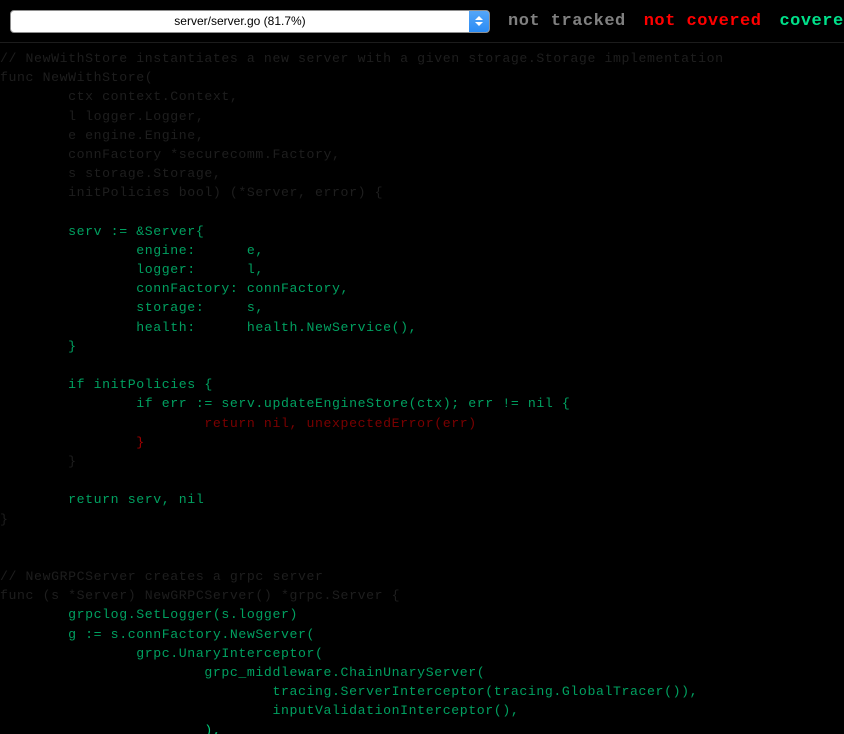 This screenshot has width=844, height=734. Describe the element at coordinates (111, 174) in the screenshot. I see `code-line: s storage.Storage,` at that location.